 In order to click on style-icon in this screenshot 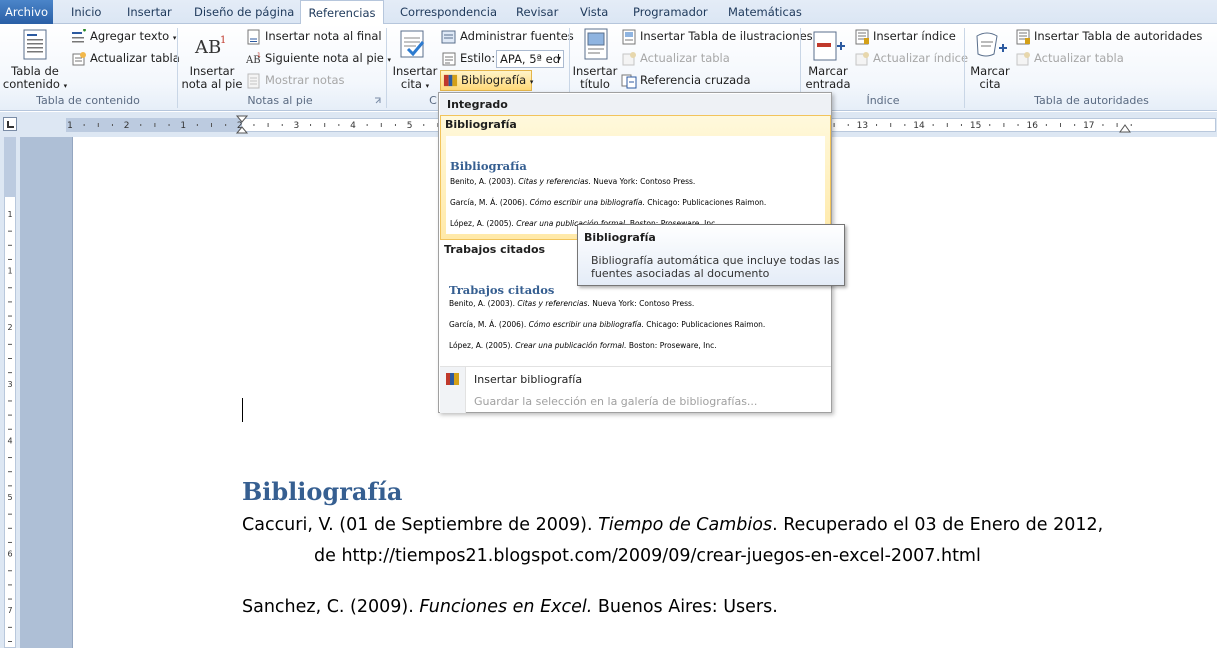, I will do `click(449, 58)`.